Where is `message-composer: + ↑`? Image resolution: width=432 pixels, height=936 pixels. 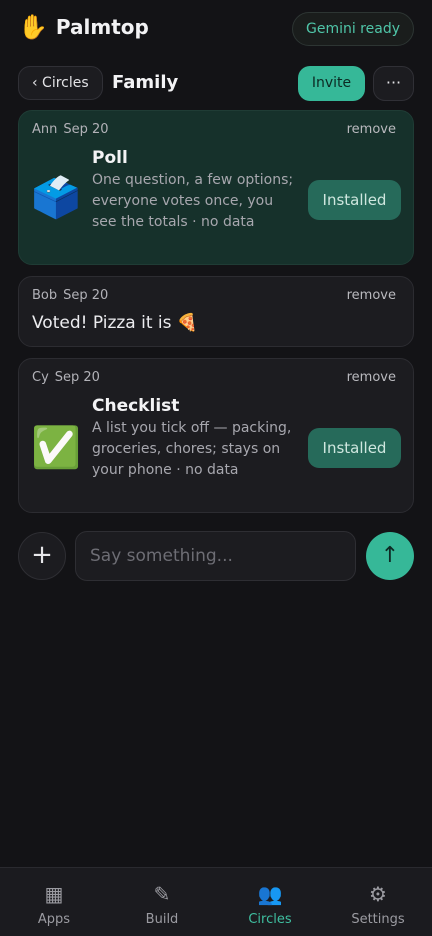
message-composer: + ↑ is located at coordinates (216, 557).